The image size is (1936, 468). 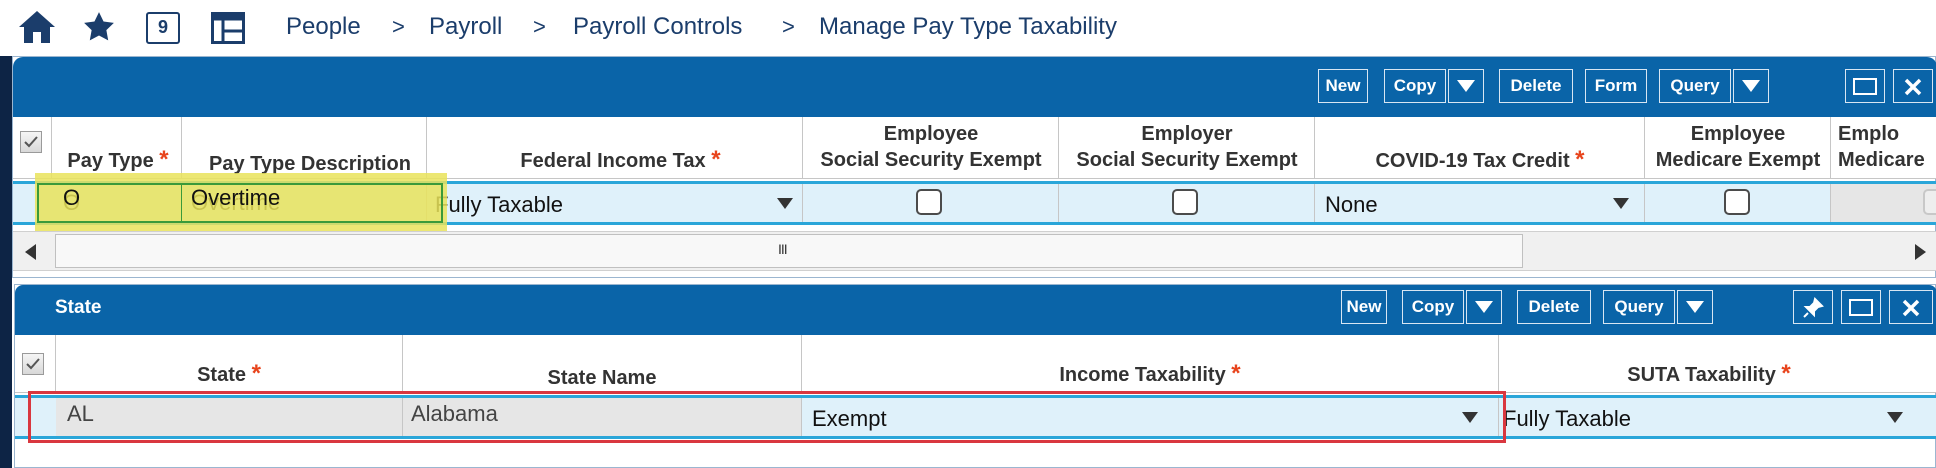 What do you see at coordinates (657, 27) in the screenshot?
I see `breadcrumb-item-payroll-controls: Payroll Controls` at bounding box center [657, 27].